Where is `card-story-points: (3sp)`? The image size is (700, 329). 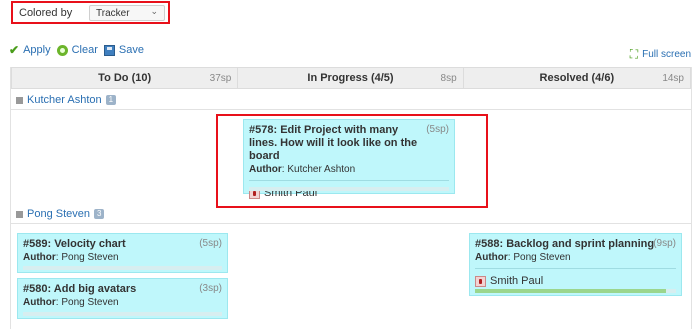
card-story-points: (3sp) is located at coordinates (210, 288).